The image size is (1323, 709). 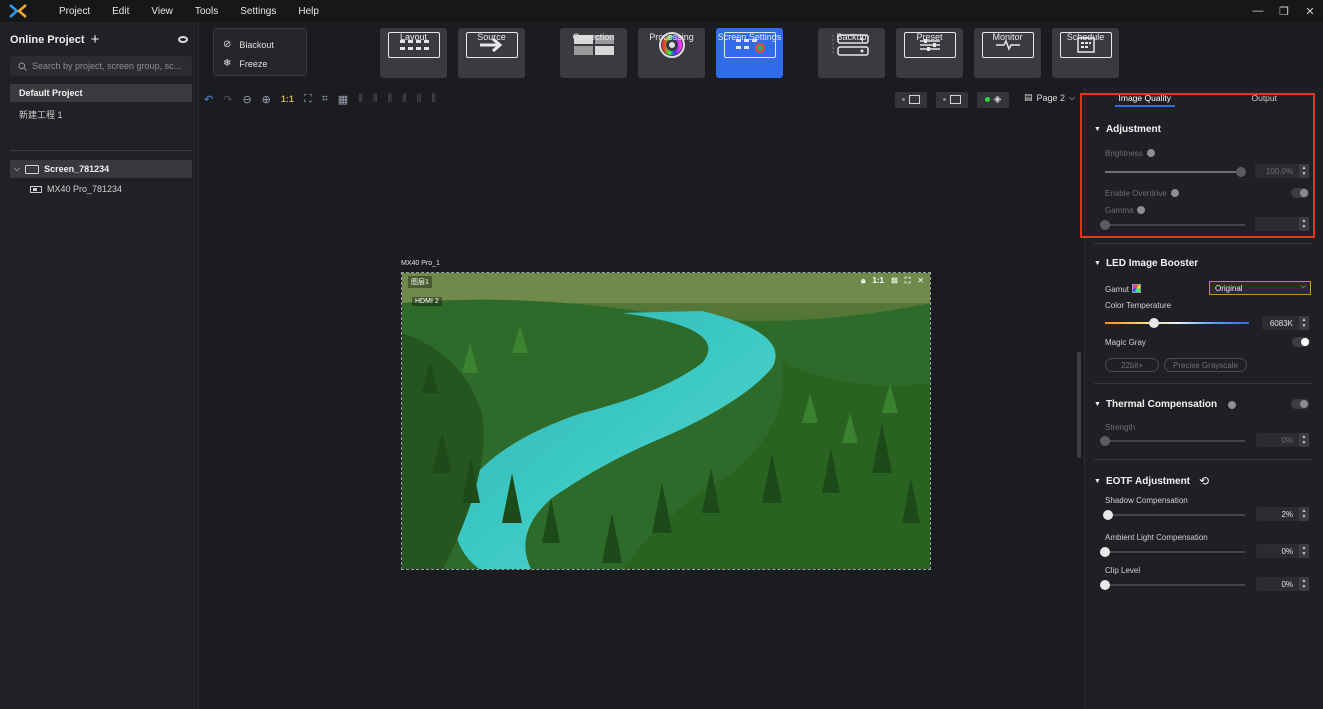 What do you see at coordinates (908, 281) in the screenshot?
I see `fullscreen-icon: ⛶` at bounding box center [908, 281].